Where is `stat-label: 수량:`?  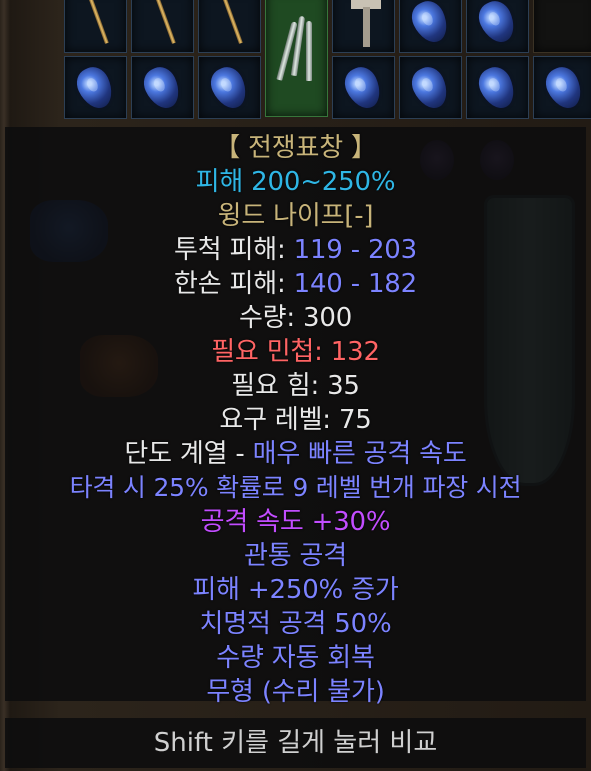 stat-label: 수량: is located at coordinates (266, 318).